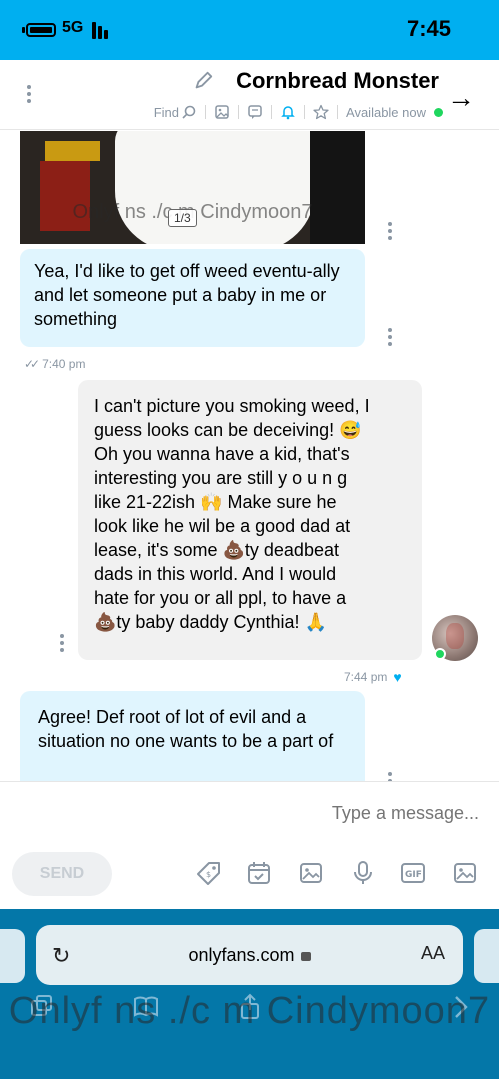 Image resolution: width=499 pixels, height=1079 pixels. I want to click on message-composer: SEND $ GIF, so click(249, 845).